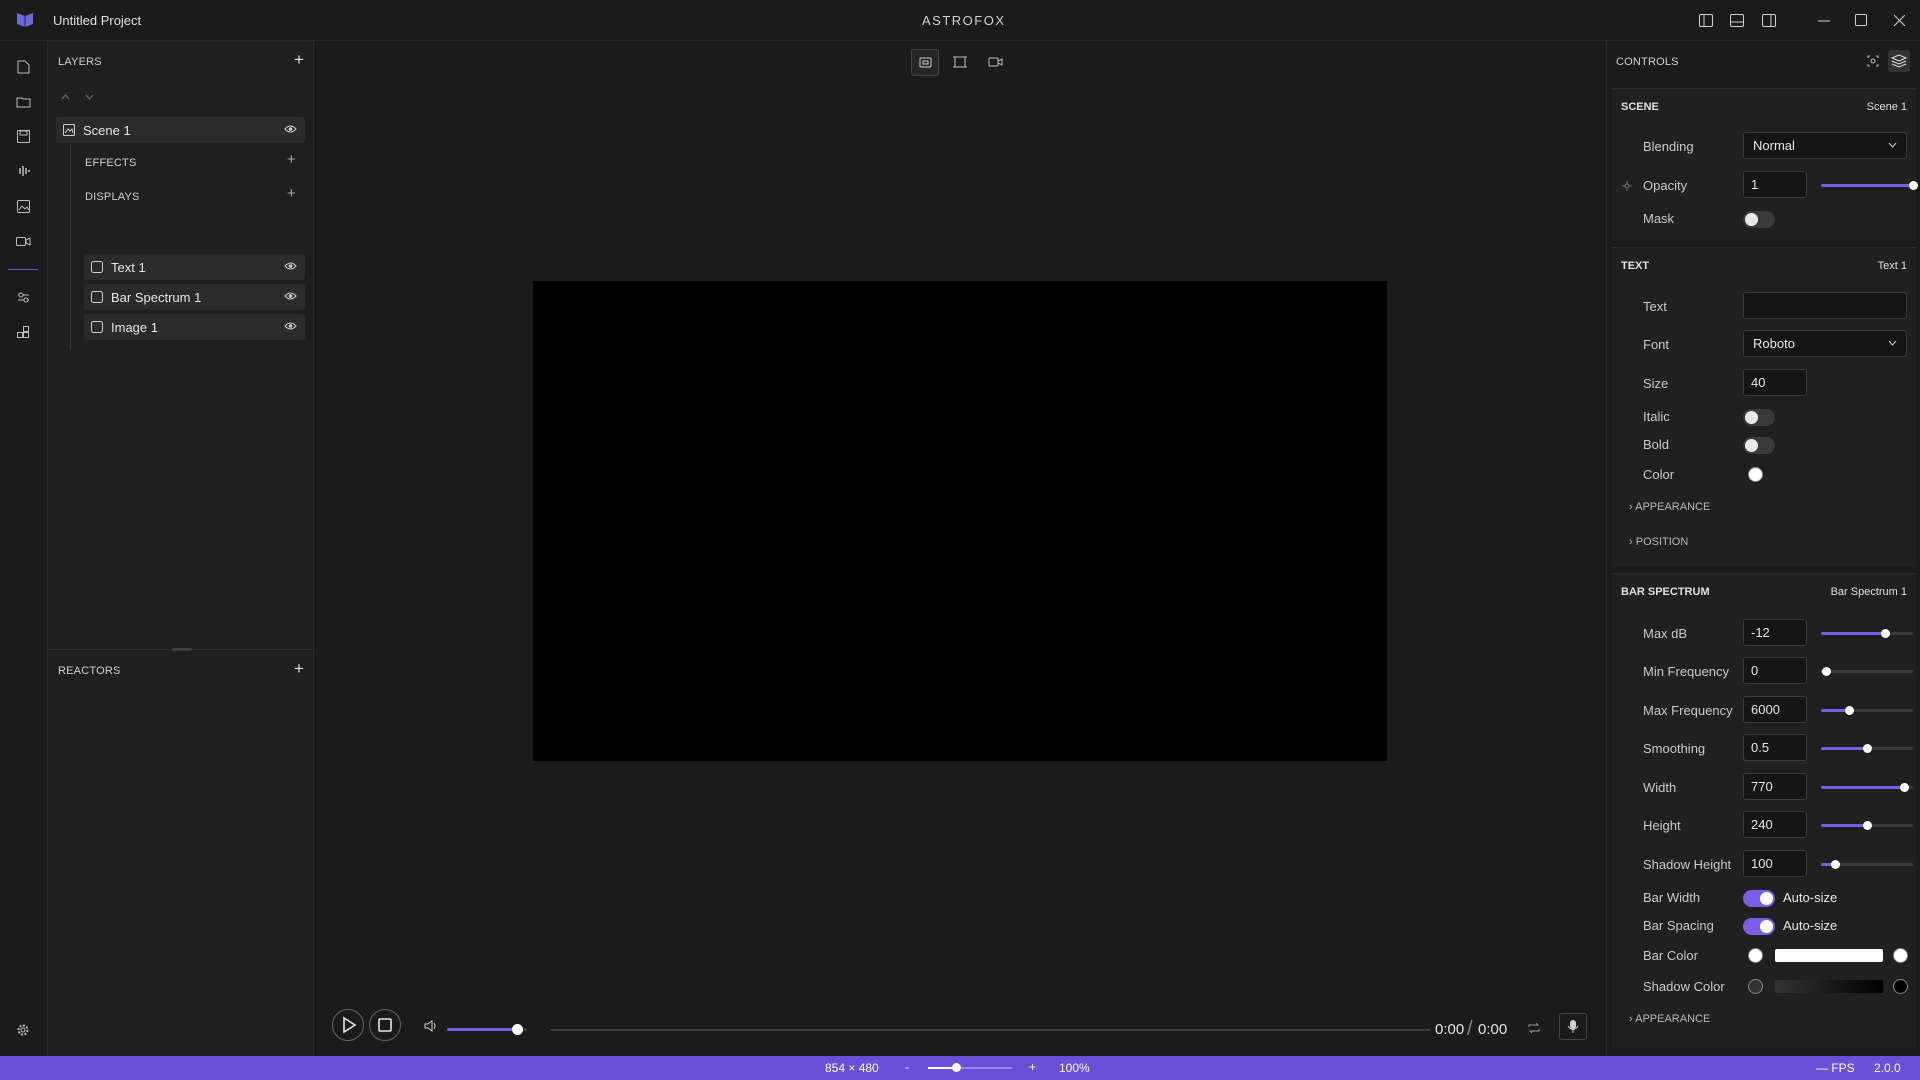  What do you see at coordinates (990, 1030) in the screenshot?
I see `progress-bar` at bounding box center [990, 1030].